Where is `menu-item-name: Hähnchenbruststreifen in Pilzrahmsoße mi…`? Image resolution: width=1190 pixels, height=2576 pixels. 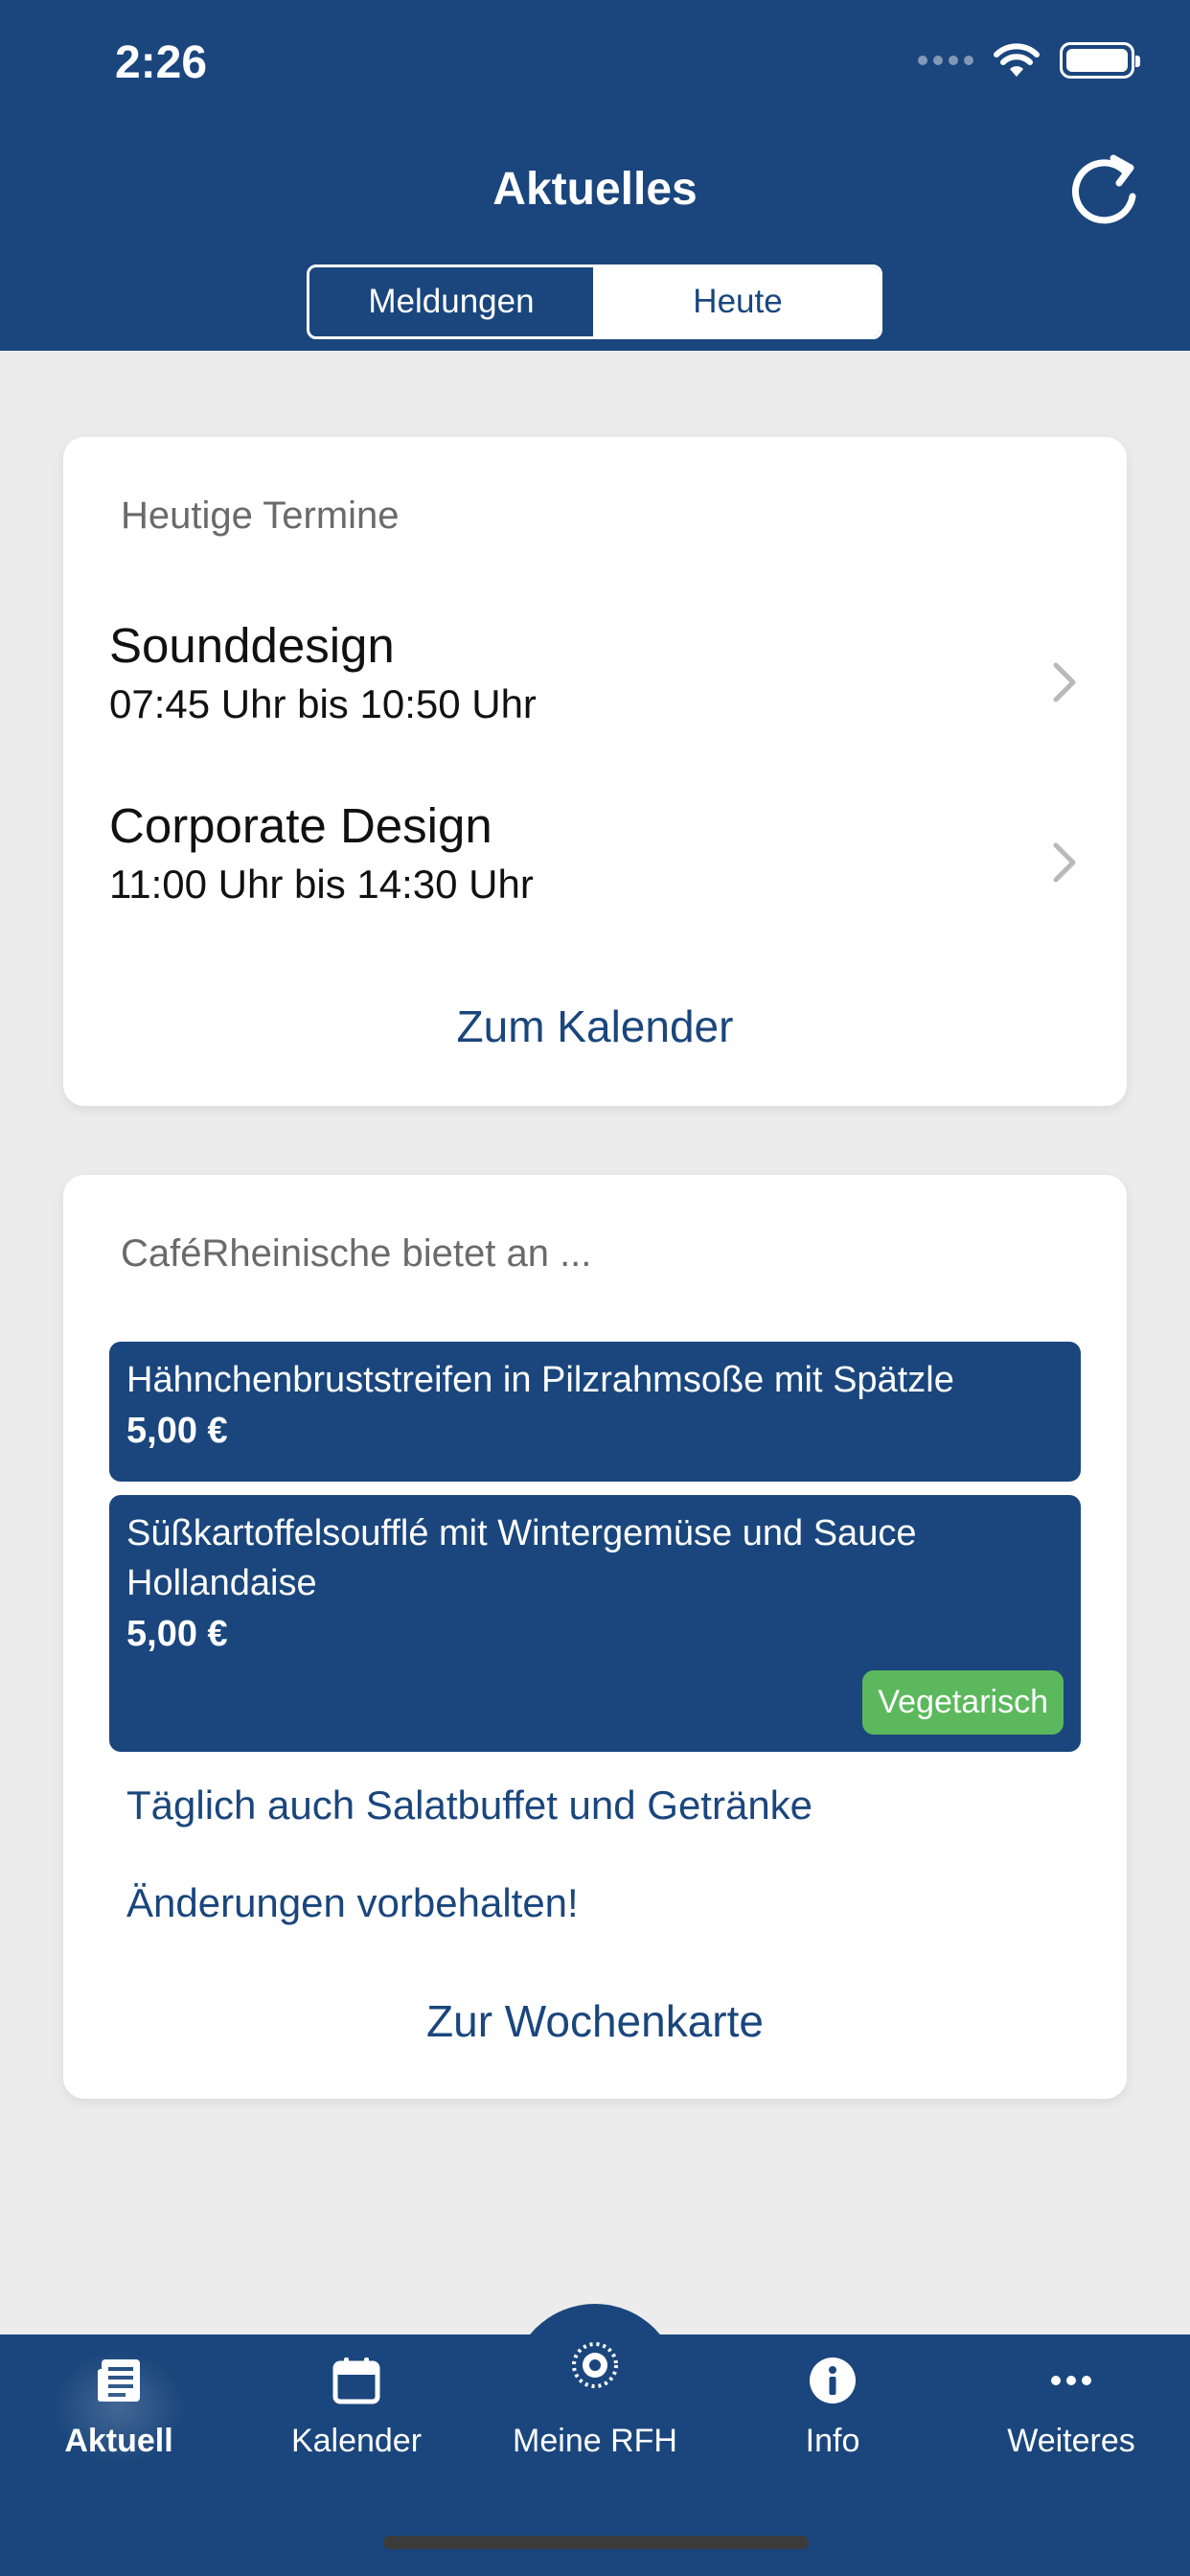
menu-item-name: Hähnchenbruststreifen in Pilzrahmsoße mi… is located at coordinates (540, 1380).